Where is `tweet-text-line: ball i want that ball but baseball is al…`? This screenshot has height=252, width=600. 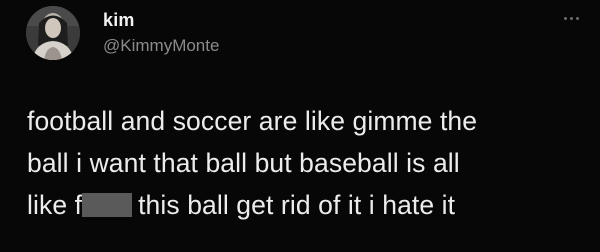 tweet-text-line: ball i want that ball but baseball is al… is located at coordinates (243, 163).